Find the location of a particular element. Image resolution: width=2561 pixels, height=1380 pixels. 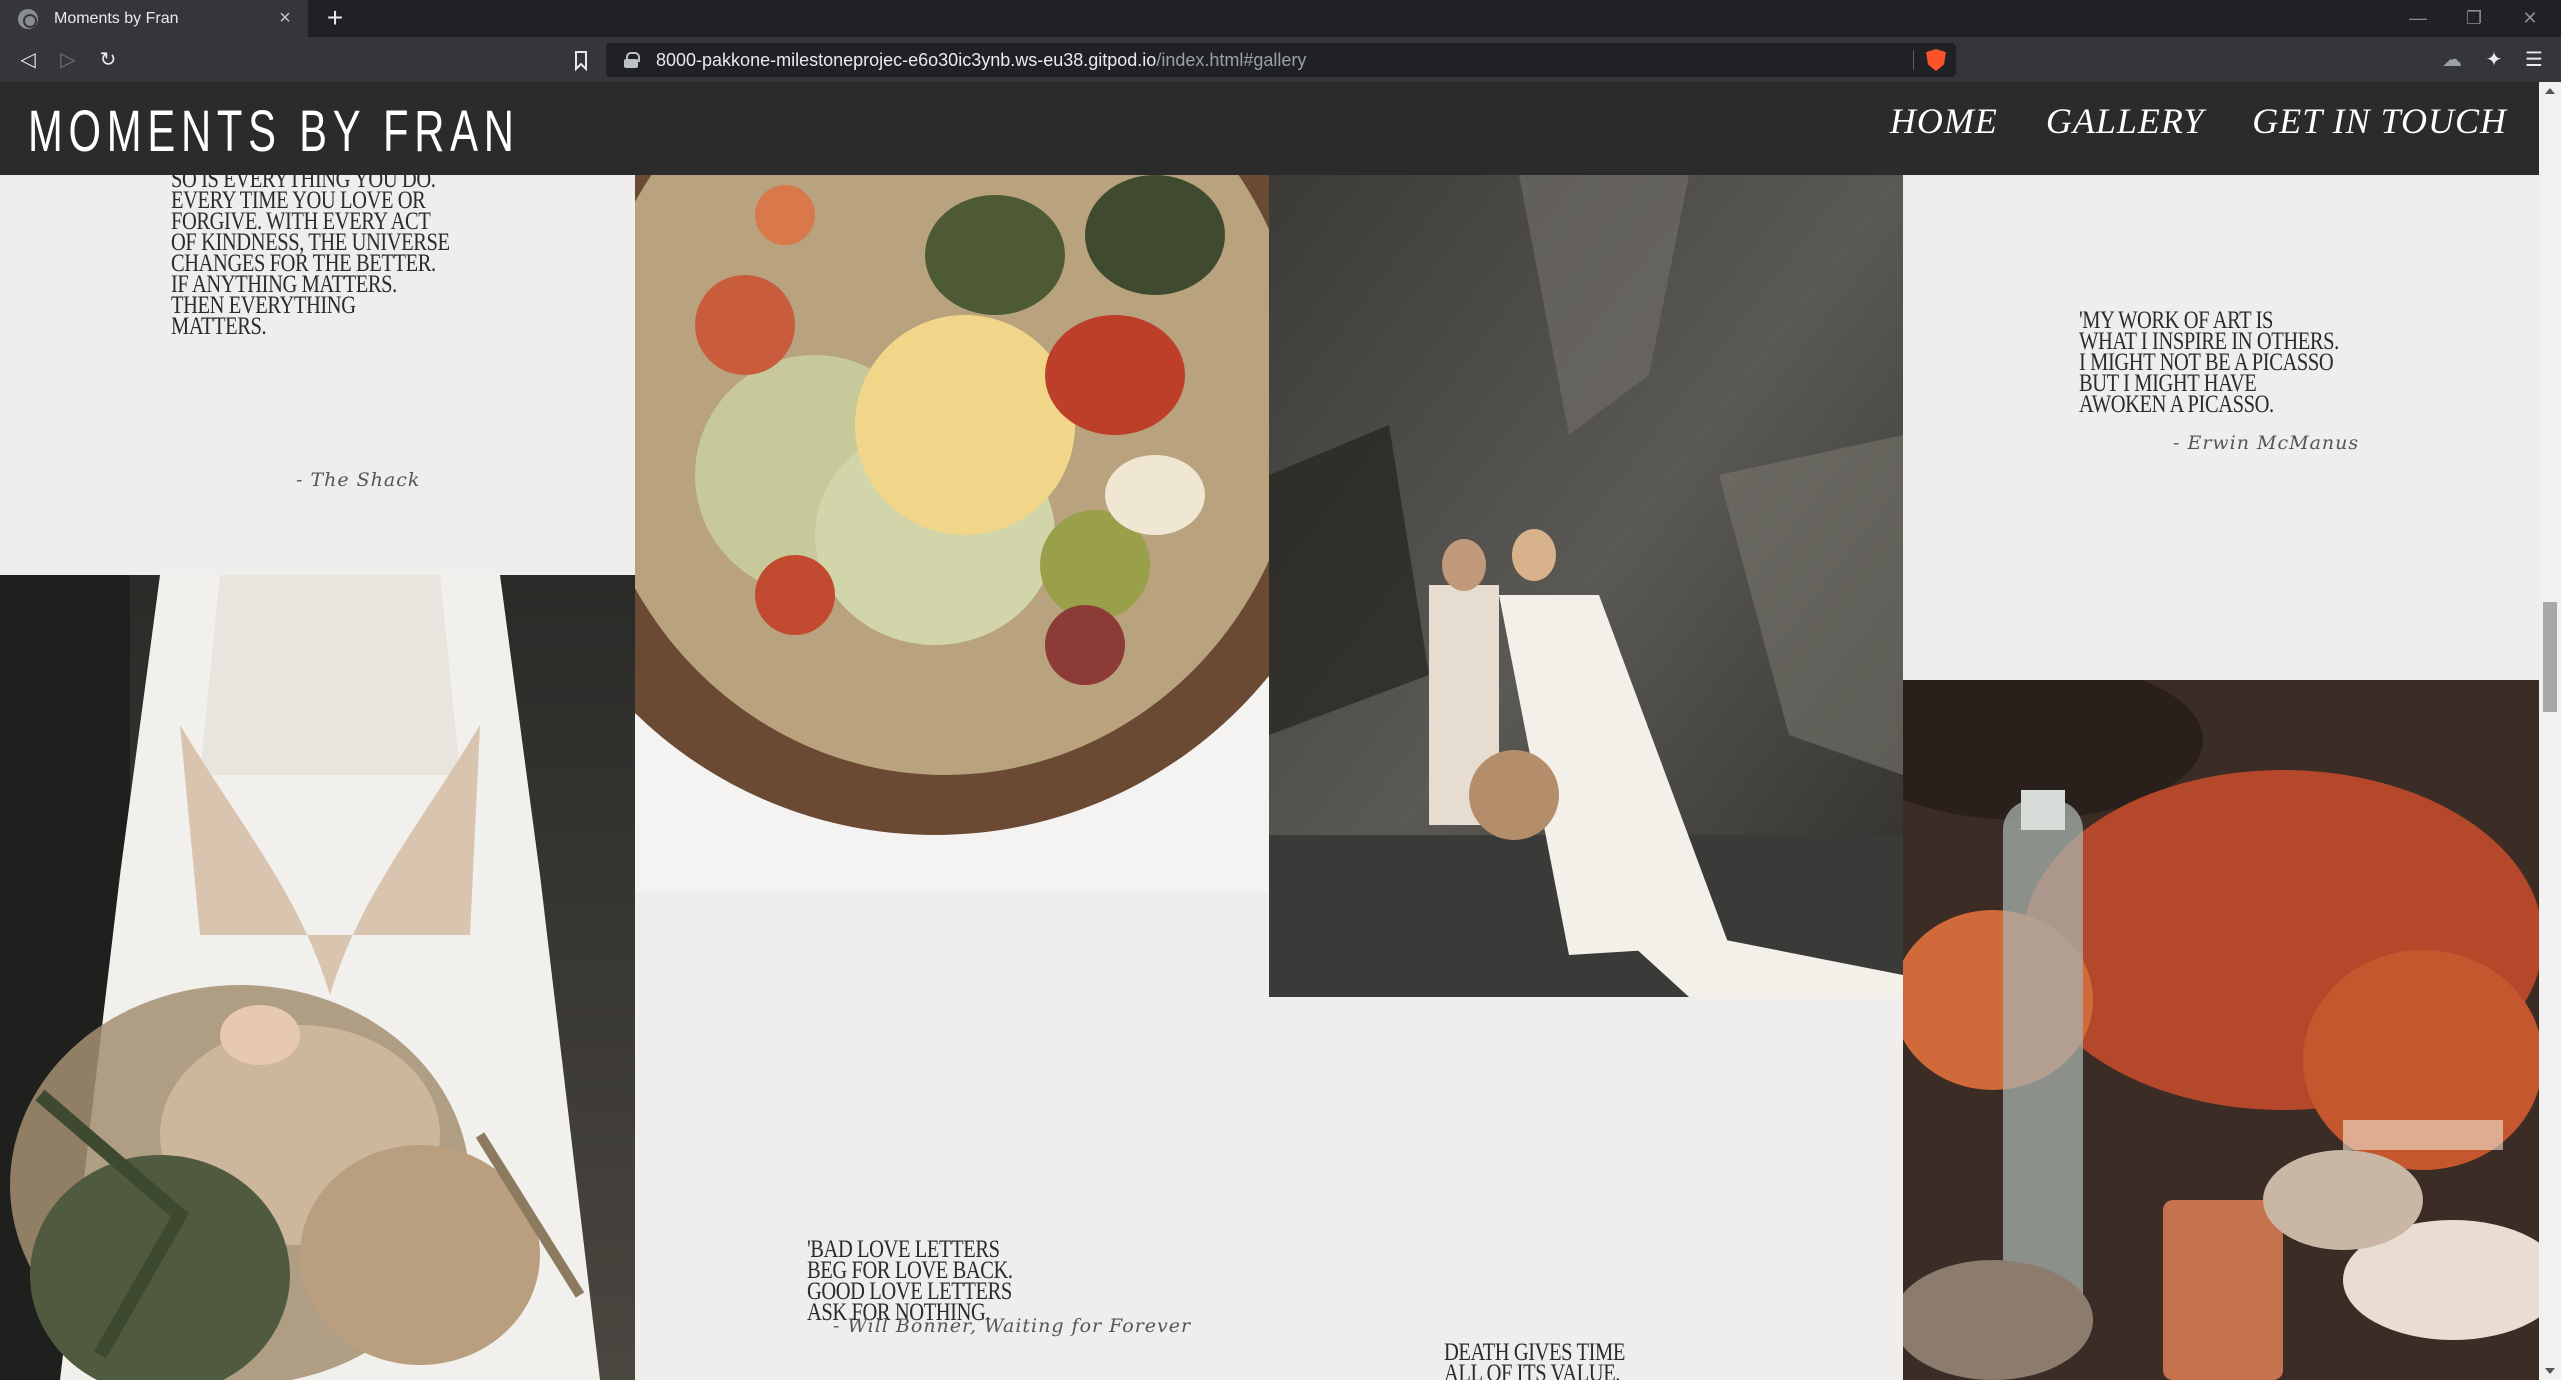

minimize-button: — is located at coordinates (2418, 18).